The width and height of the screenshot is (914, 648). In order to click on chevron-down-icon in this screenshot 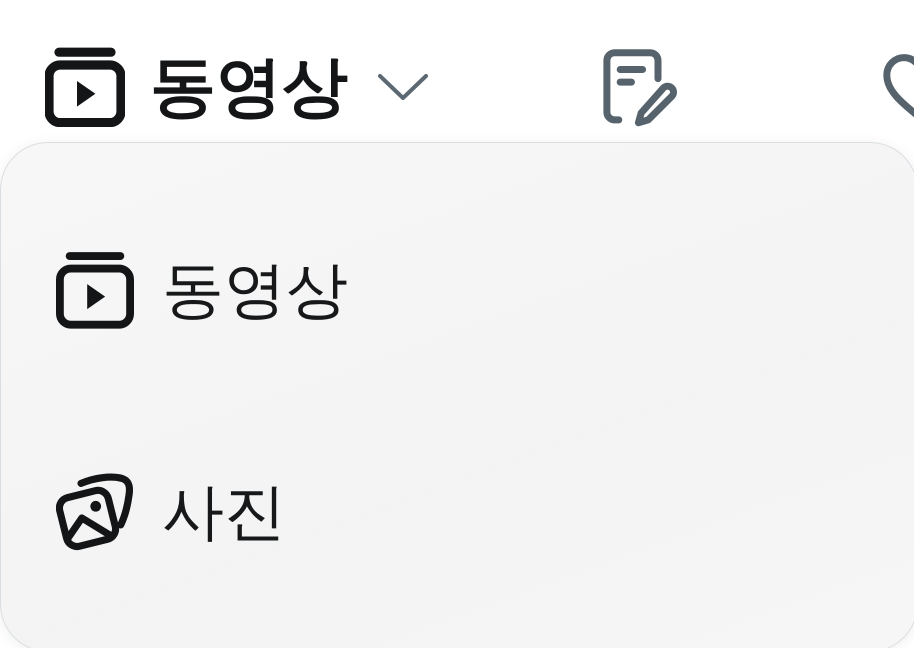, I will do `click(403, 87)`.